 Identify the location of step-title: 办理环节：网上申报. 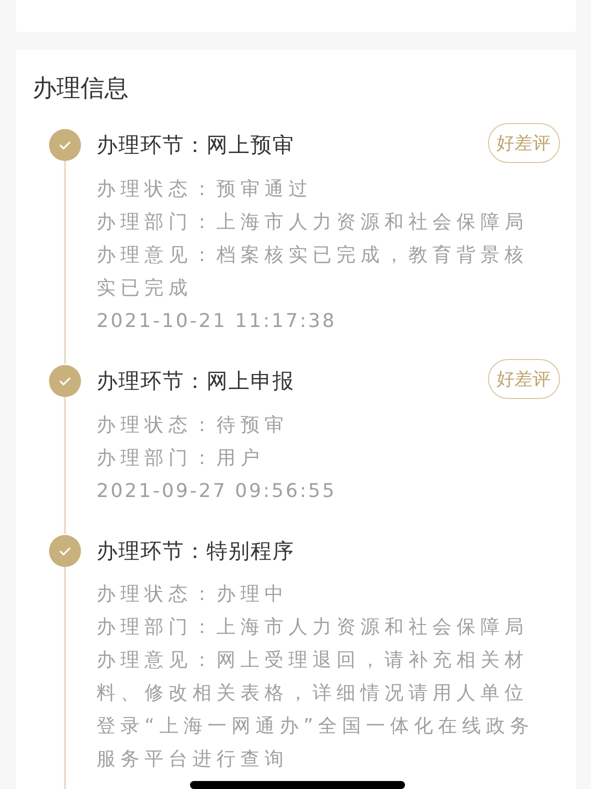
(195, 381).